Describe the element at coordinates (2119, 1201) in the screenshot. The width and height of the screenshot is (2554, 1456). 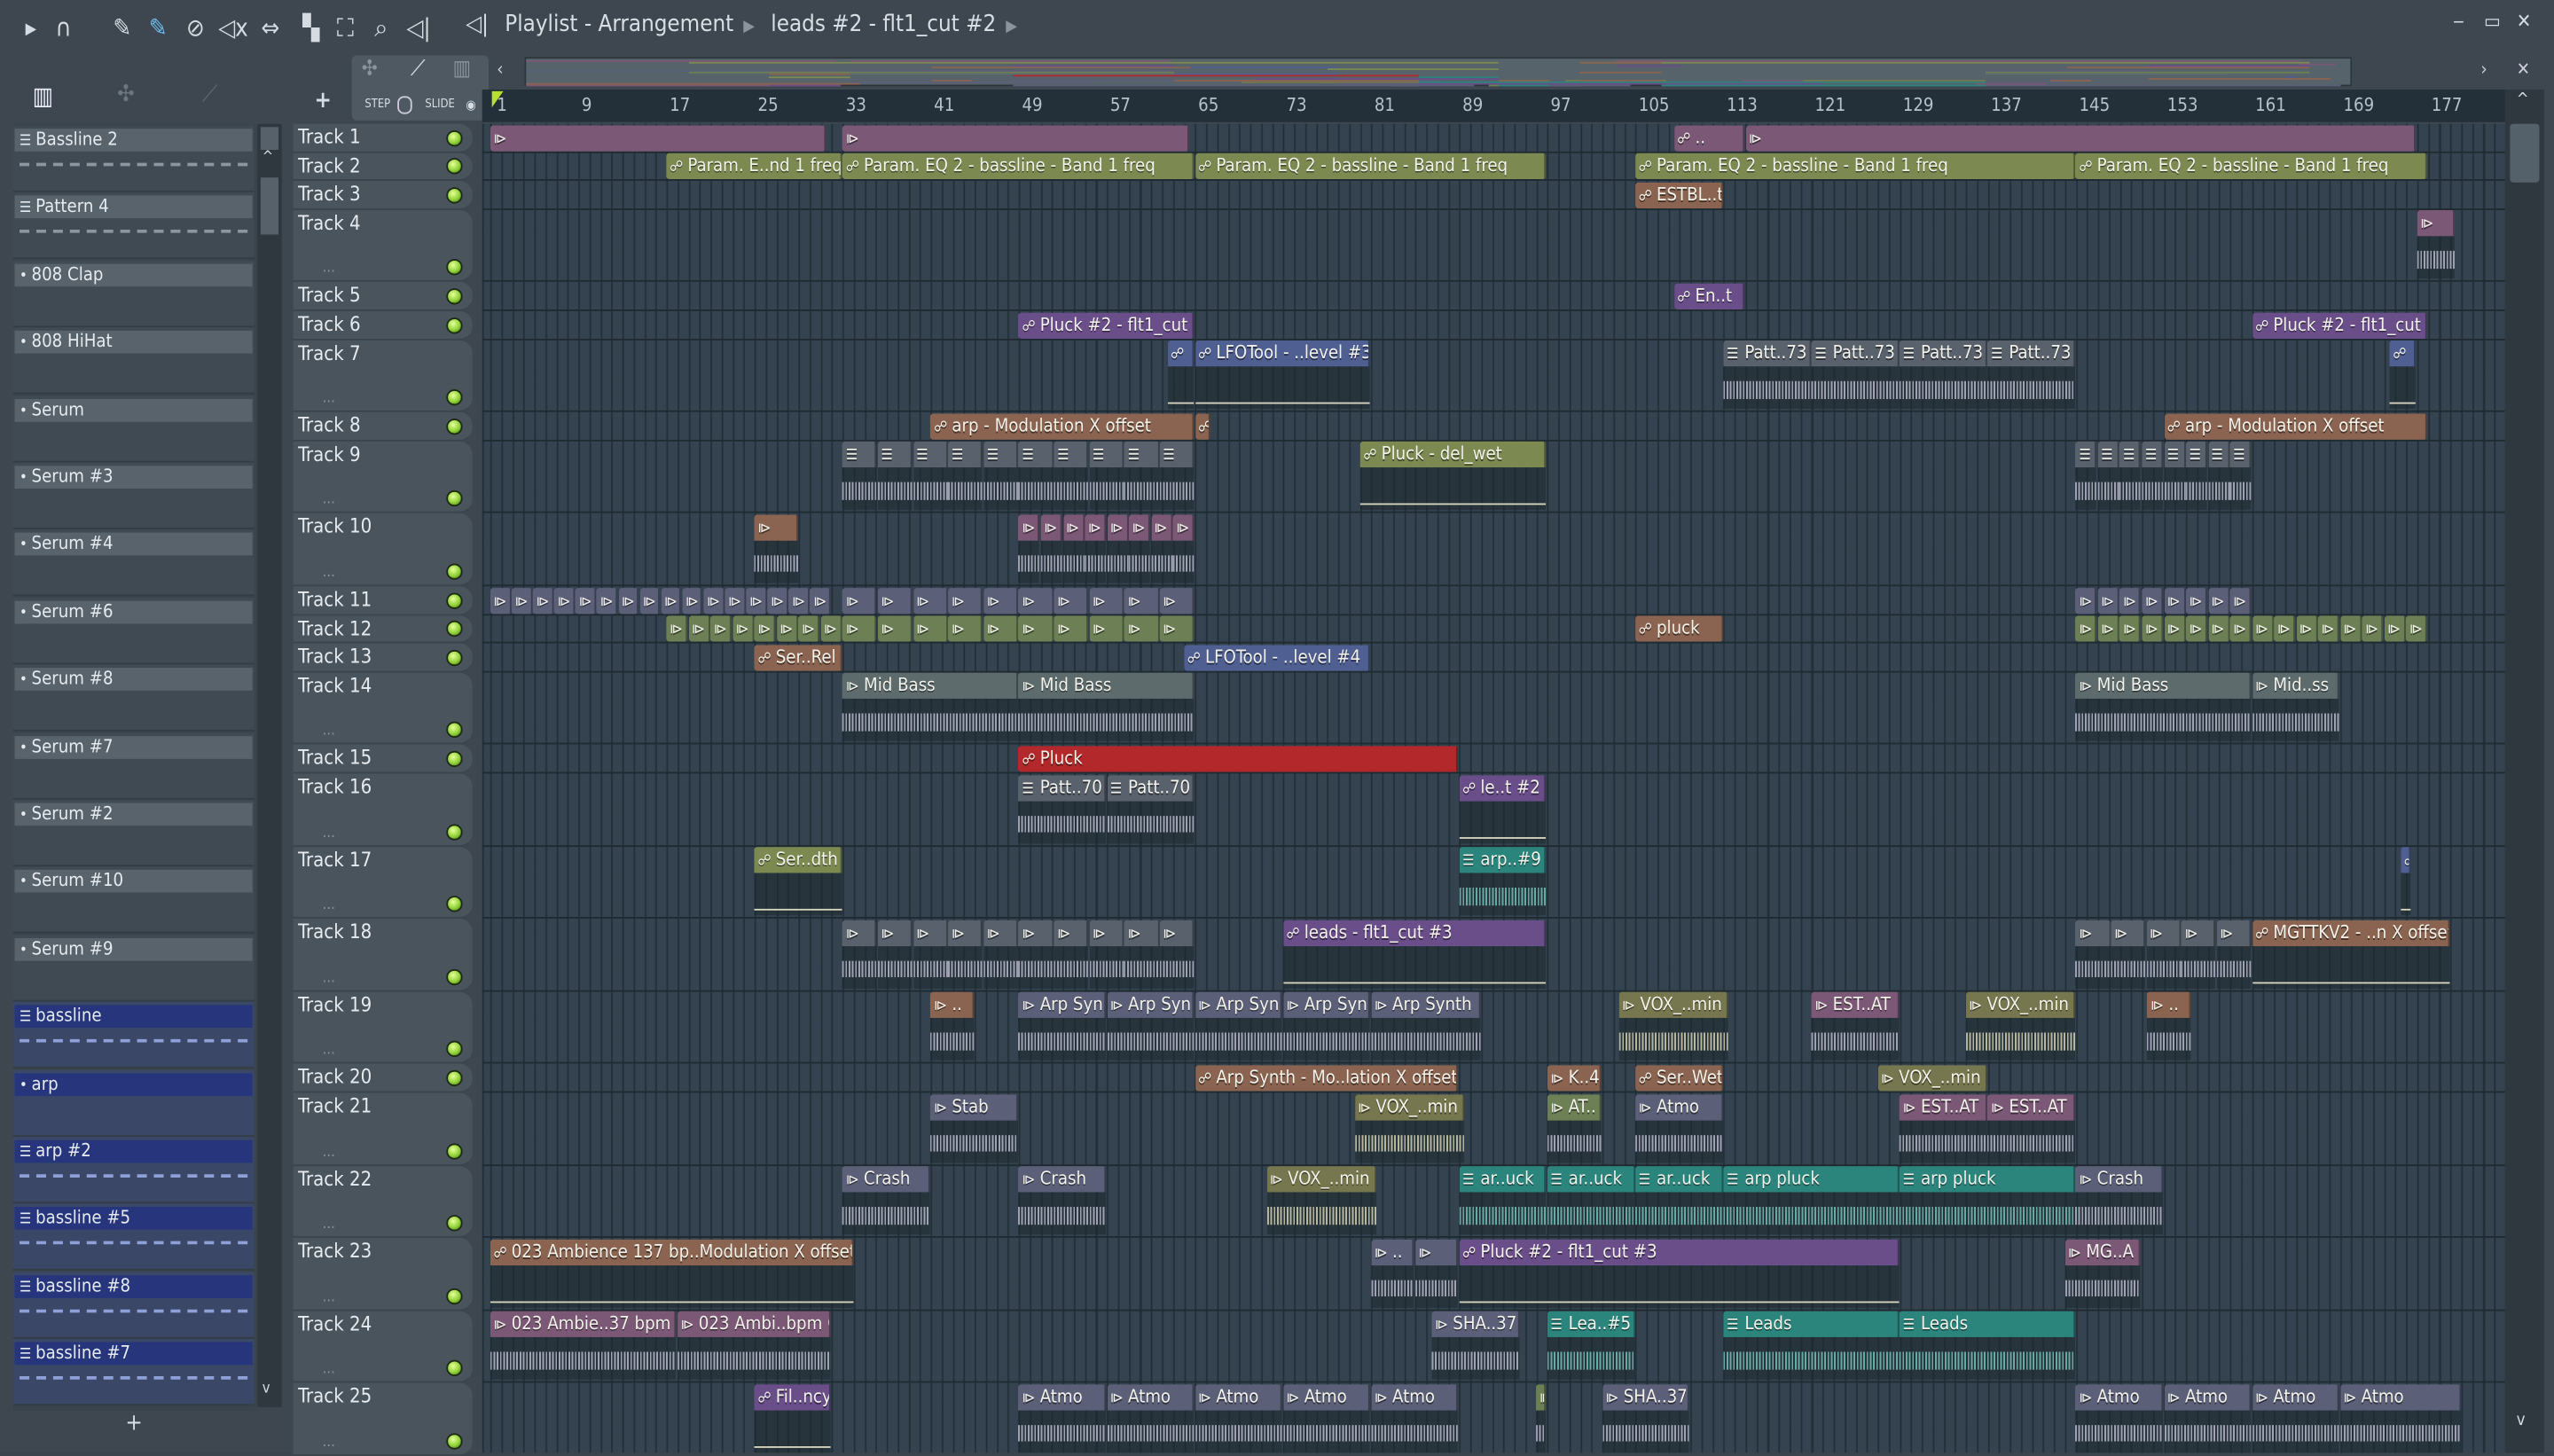
I see `playlist-clip: ⧐ Crash` at that location.